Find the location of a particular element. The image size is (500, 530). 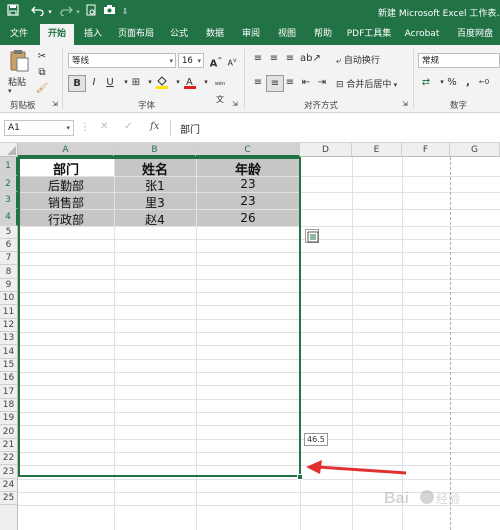

comma-style-button: , is located at coordinates (468, 82).